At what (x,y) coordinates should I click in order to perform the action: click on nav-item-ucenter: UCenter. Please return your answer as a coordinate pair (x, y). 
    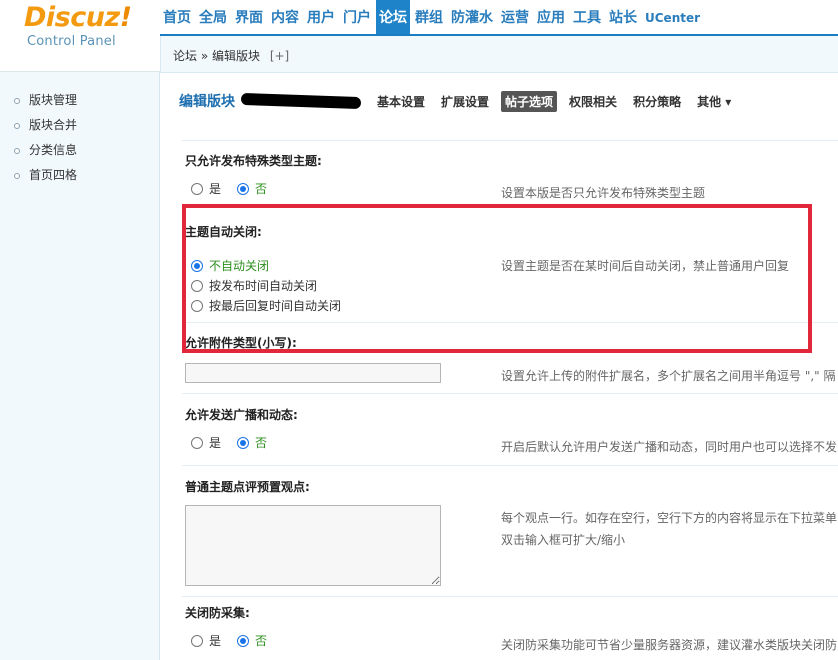
    Looking at the image, I should click on (672, 17).